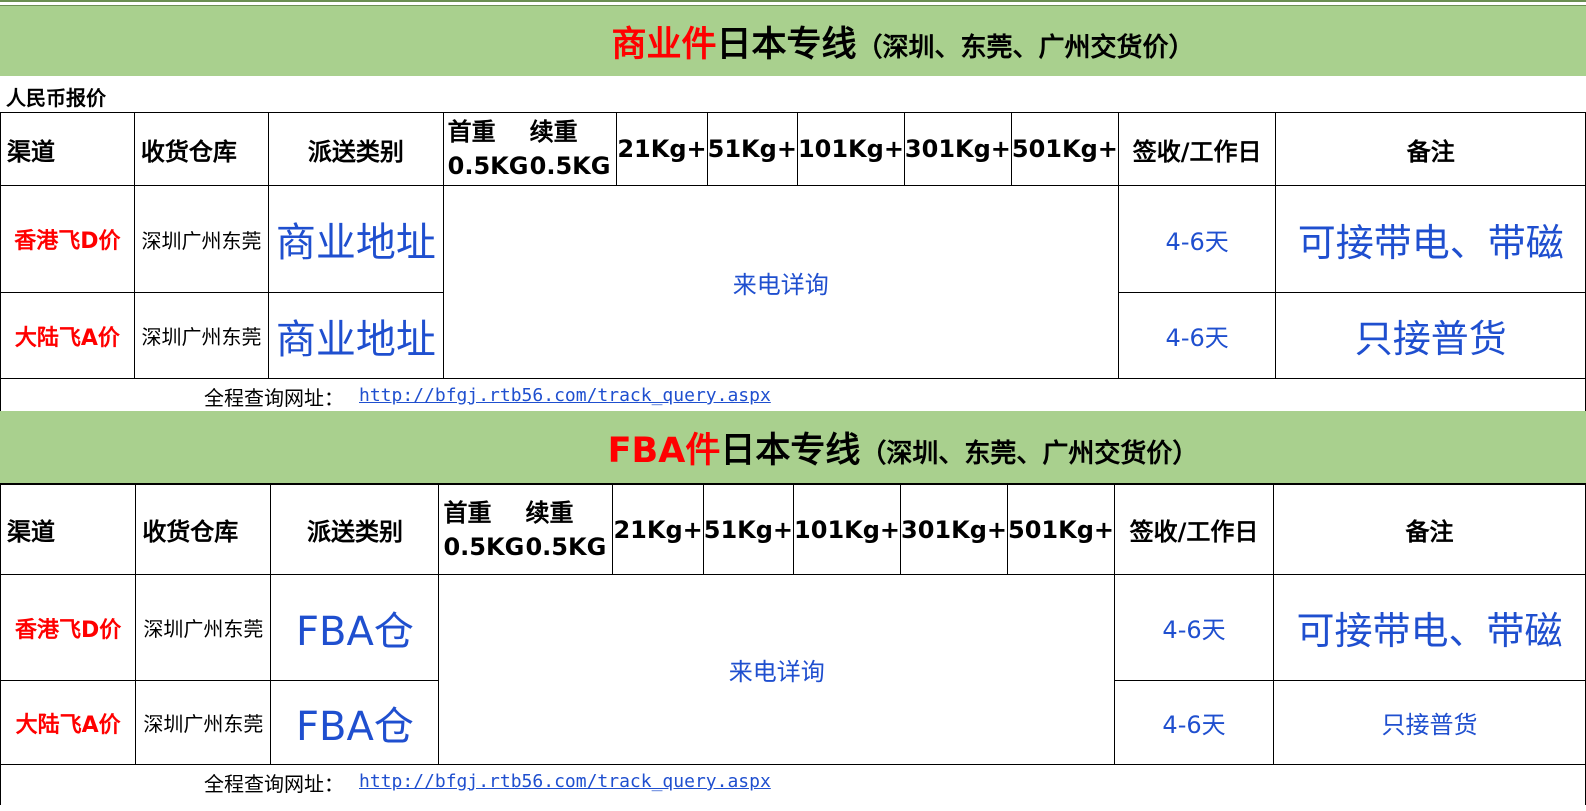  What do you see at coordinates (790, 450) in the screenshot?
I see `section2-title-black: 日本专线` at bounding box center [790, 450].